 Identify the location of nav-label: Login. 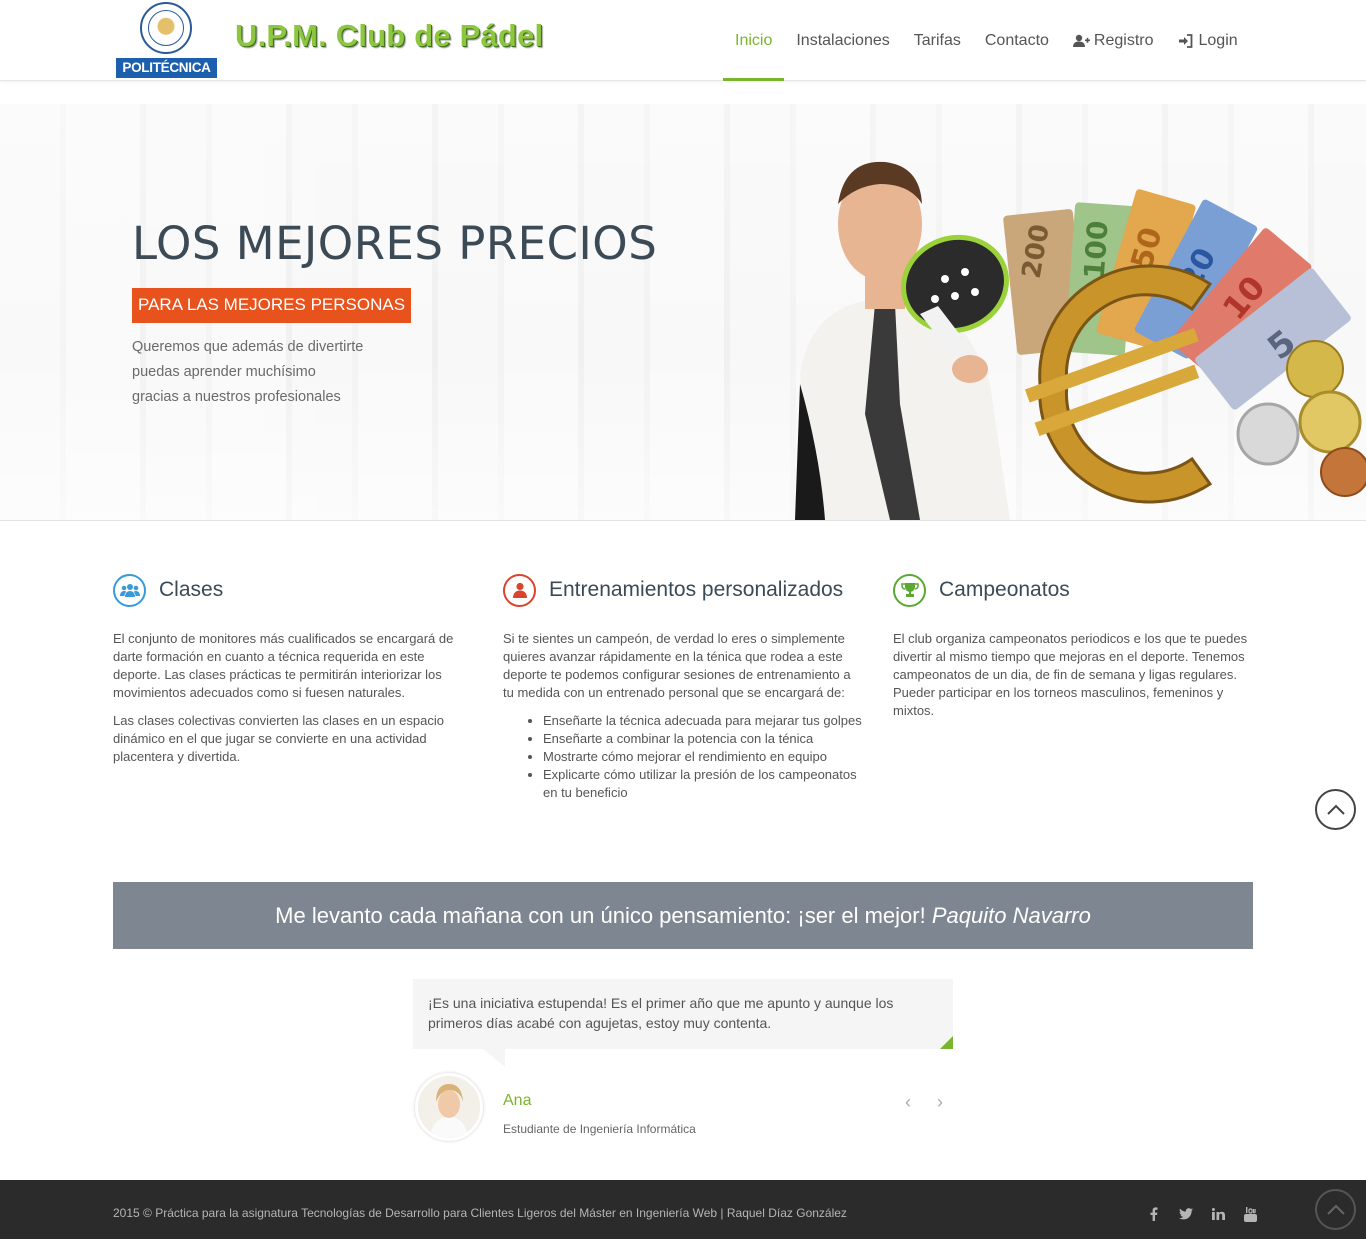
(1218, 40).